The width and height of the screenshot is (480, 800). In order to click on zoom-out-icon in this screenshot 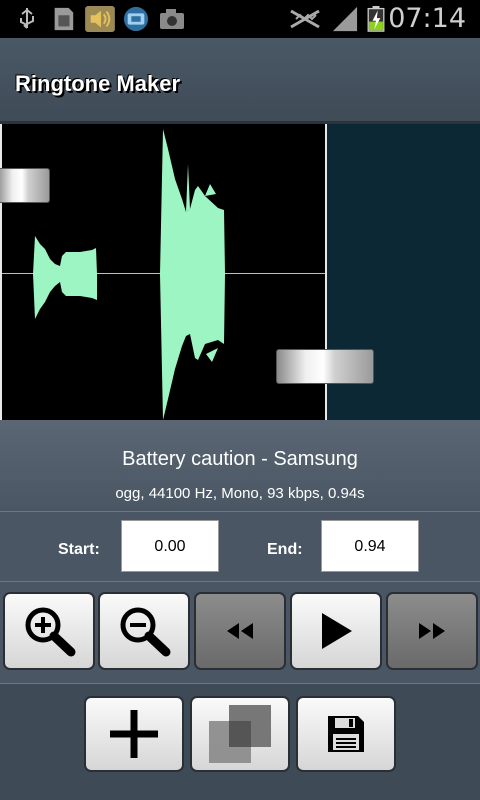, I will do `click(145, 632)`.